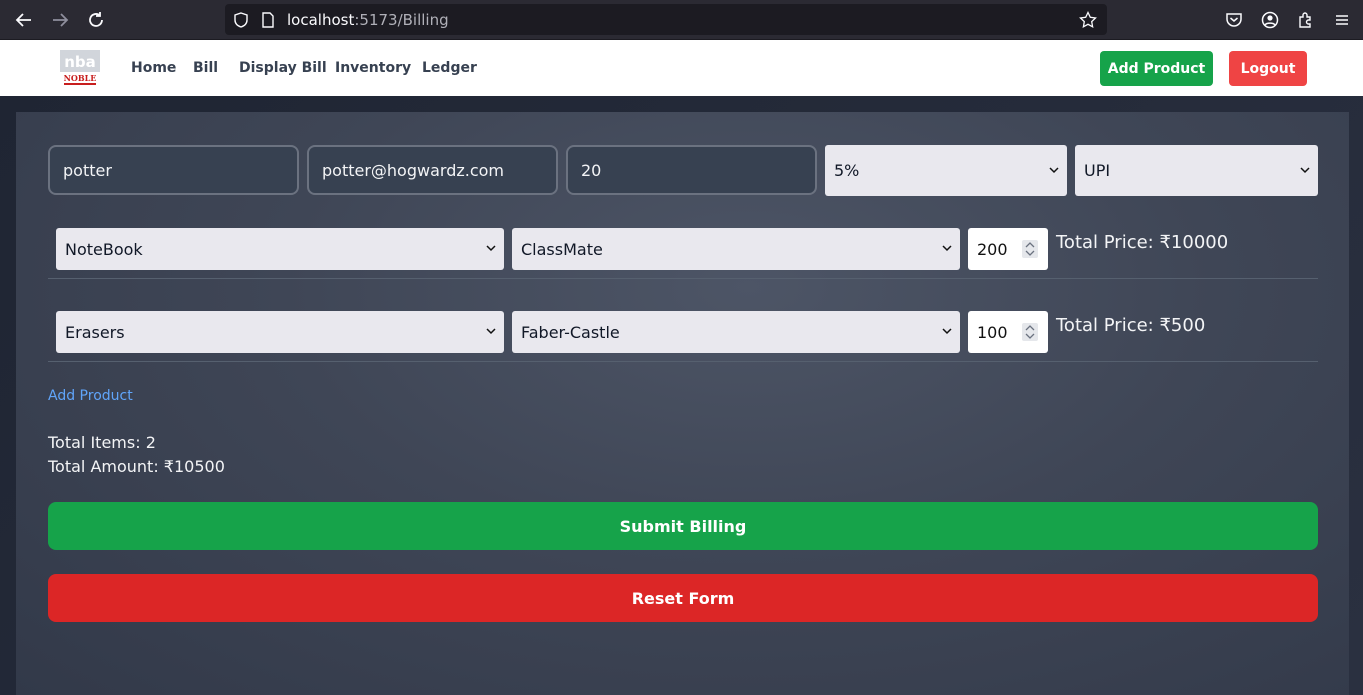 The width and height of the screenshot is (1363, 695). What do you see at coordinates (280, 249) in the screenshot?
I see `product-category-select: NoteBook` at bounding box center [280, 249].